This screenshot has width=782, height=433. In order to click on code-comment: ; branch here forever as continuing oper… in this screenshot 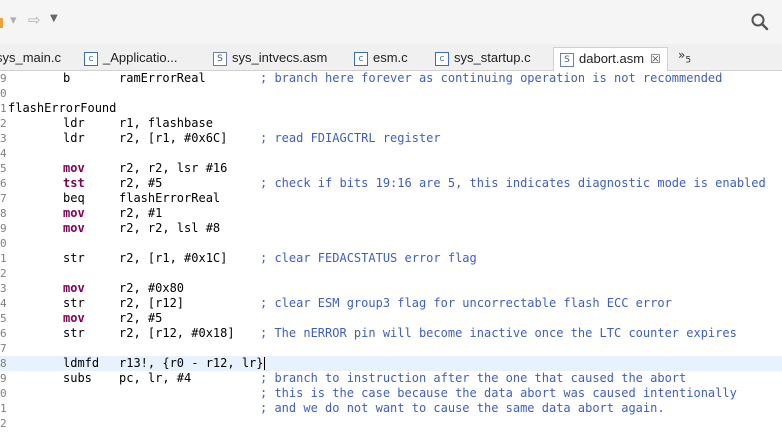, I will do `click(491, 78)`.